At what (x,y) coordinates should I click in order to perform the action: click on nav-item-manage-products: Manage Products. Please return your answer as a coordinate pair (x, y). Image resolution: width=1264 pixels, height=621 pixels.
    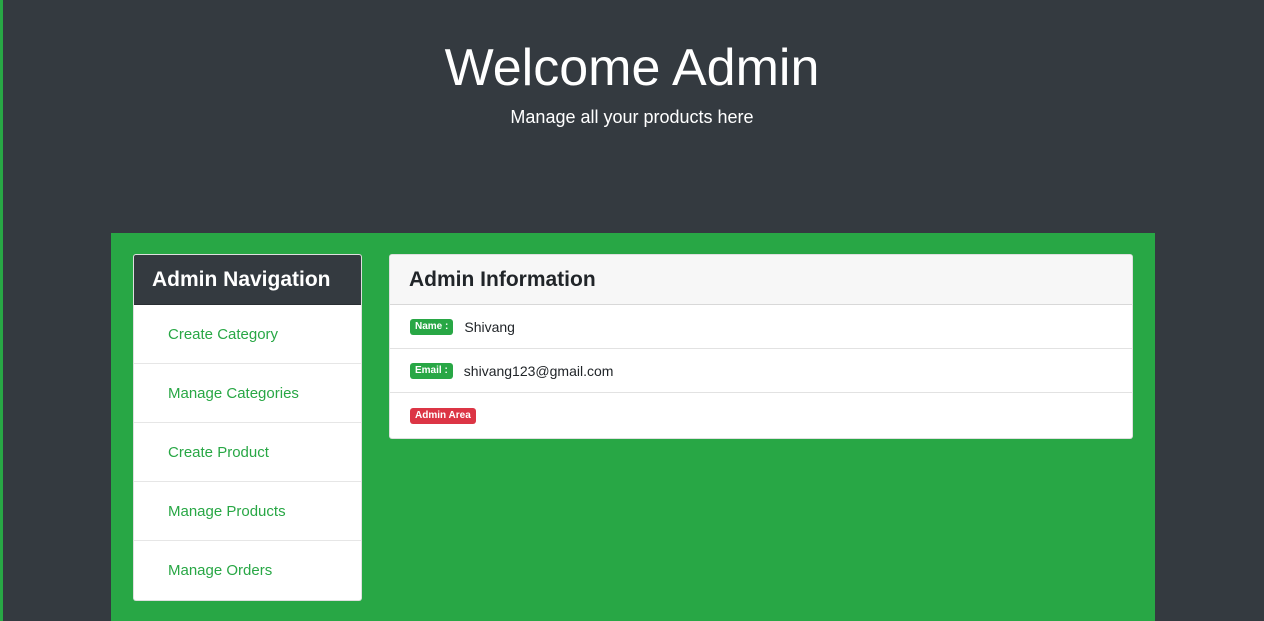
    Looking at the image, I should click on (247, 511).